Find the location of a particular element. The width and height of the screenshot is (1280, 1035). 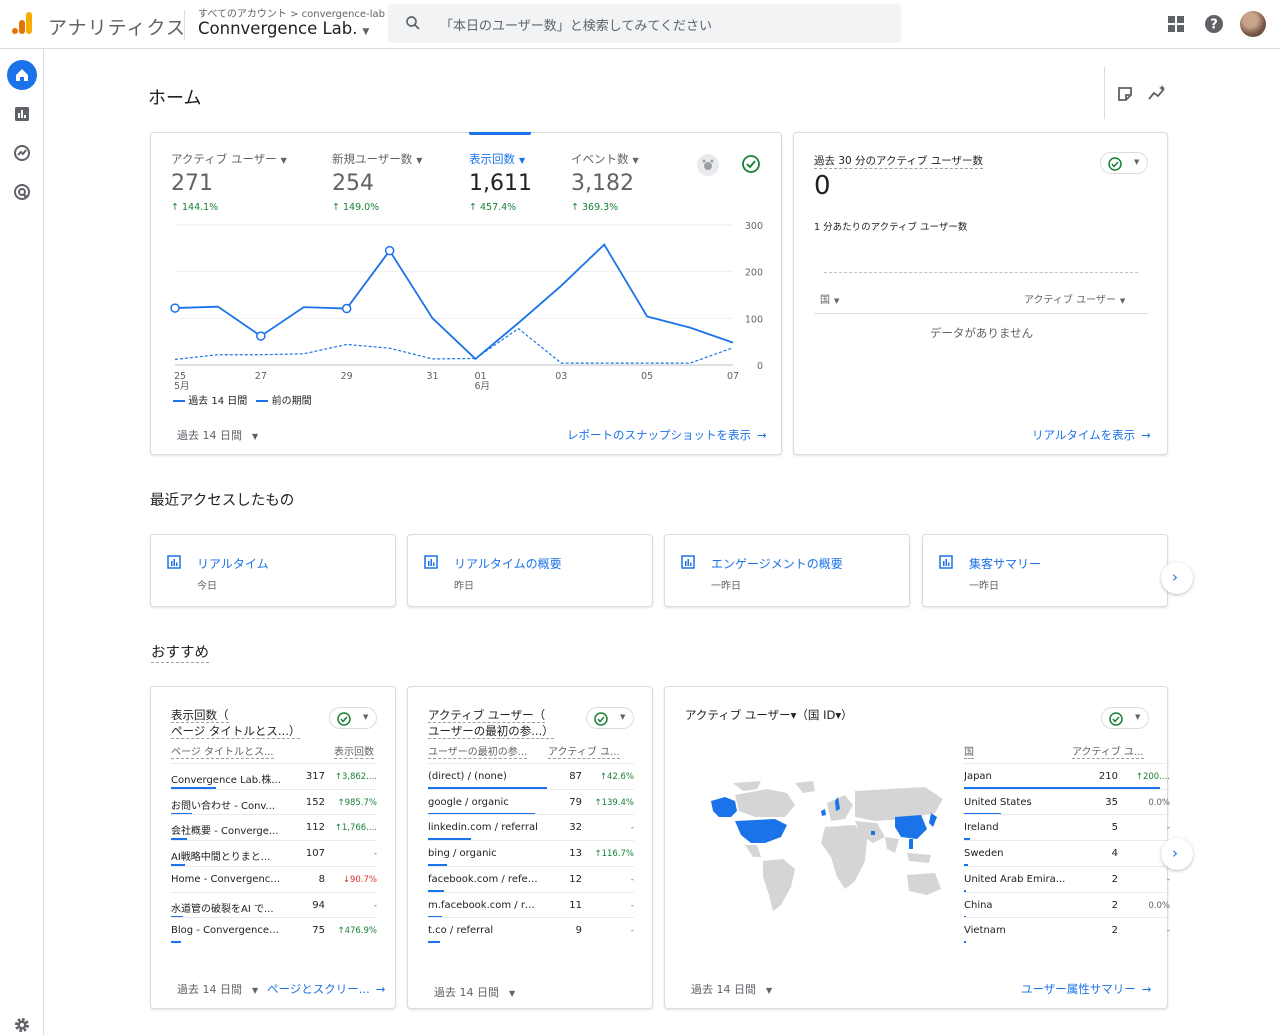

row-value: 9 is located at coordinates (578, 931).